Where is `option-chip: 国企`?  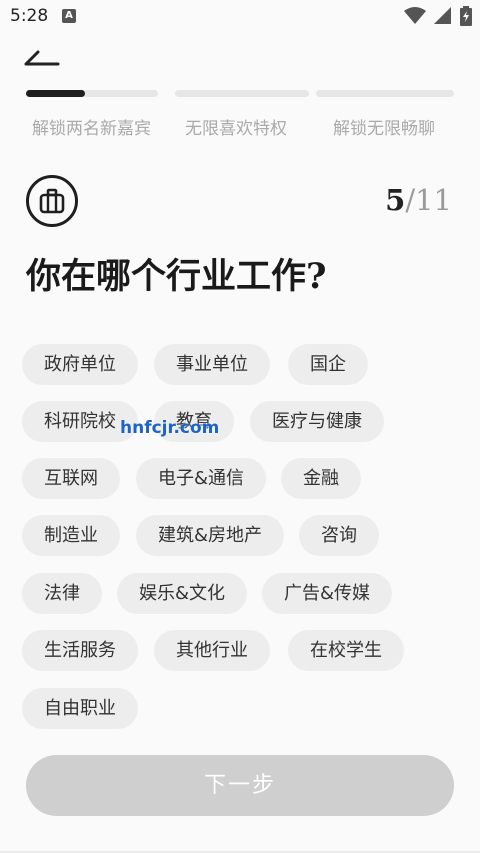 option-chip: 国企 is located at coordinates (328, 364).